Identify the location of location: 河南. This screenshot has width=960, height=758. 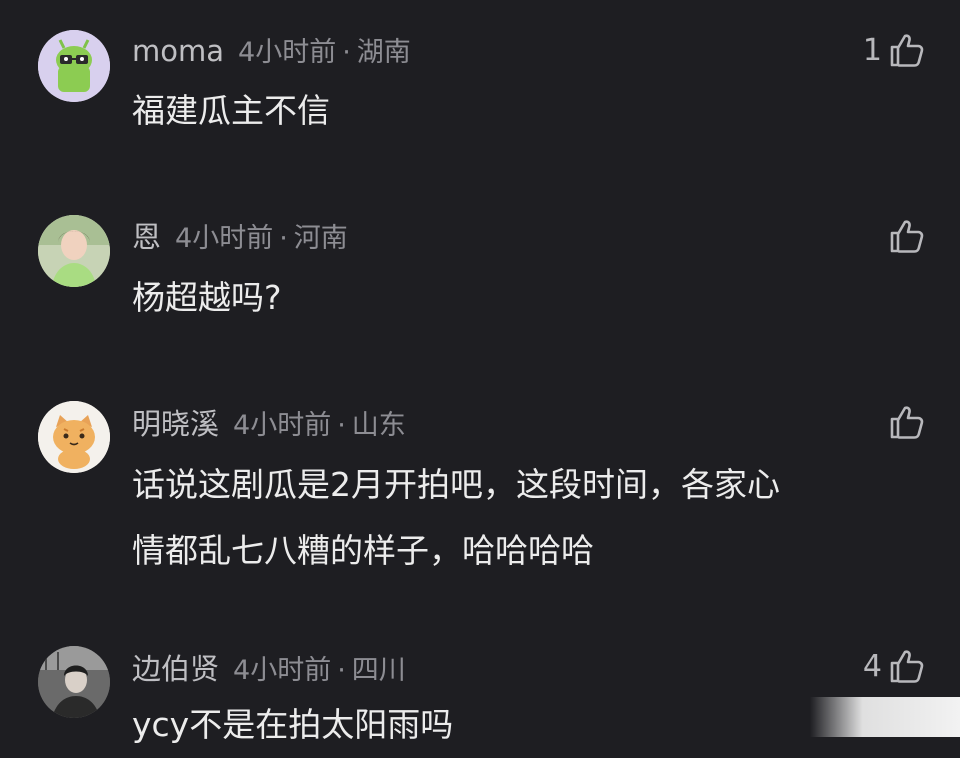
(320, 238).